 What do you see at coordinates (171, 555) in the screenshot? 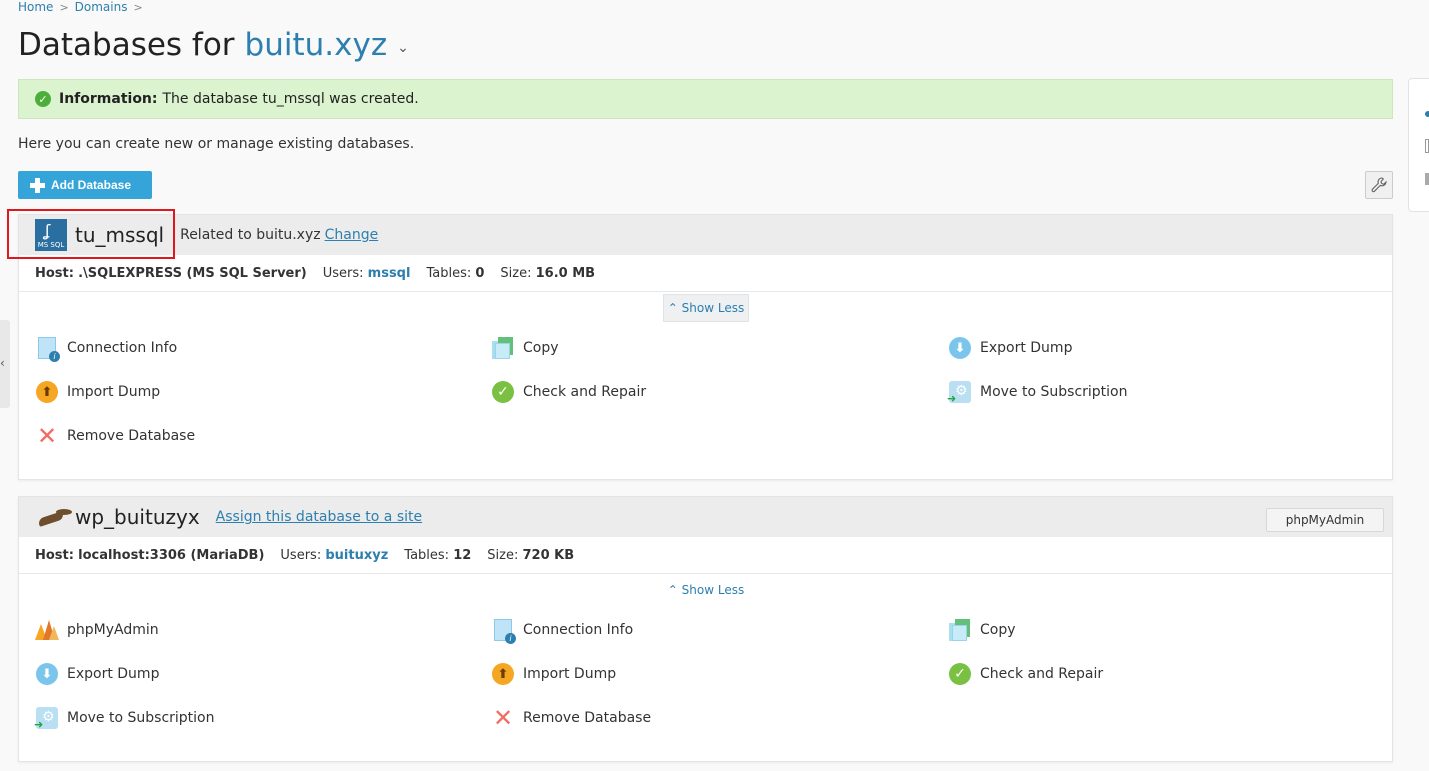
I see `host-value: localhost:3306 (MariaDB)` at bounding box center [171, 555].